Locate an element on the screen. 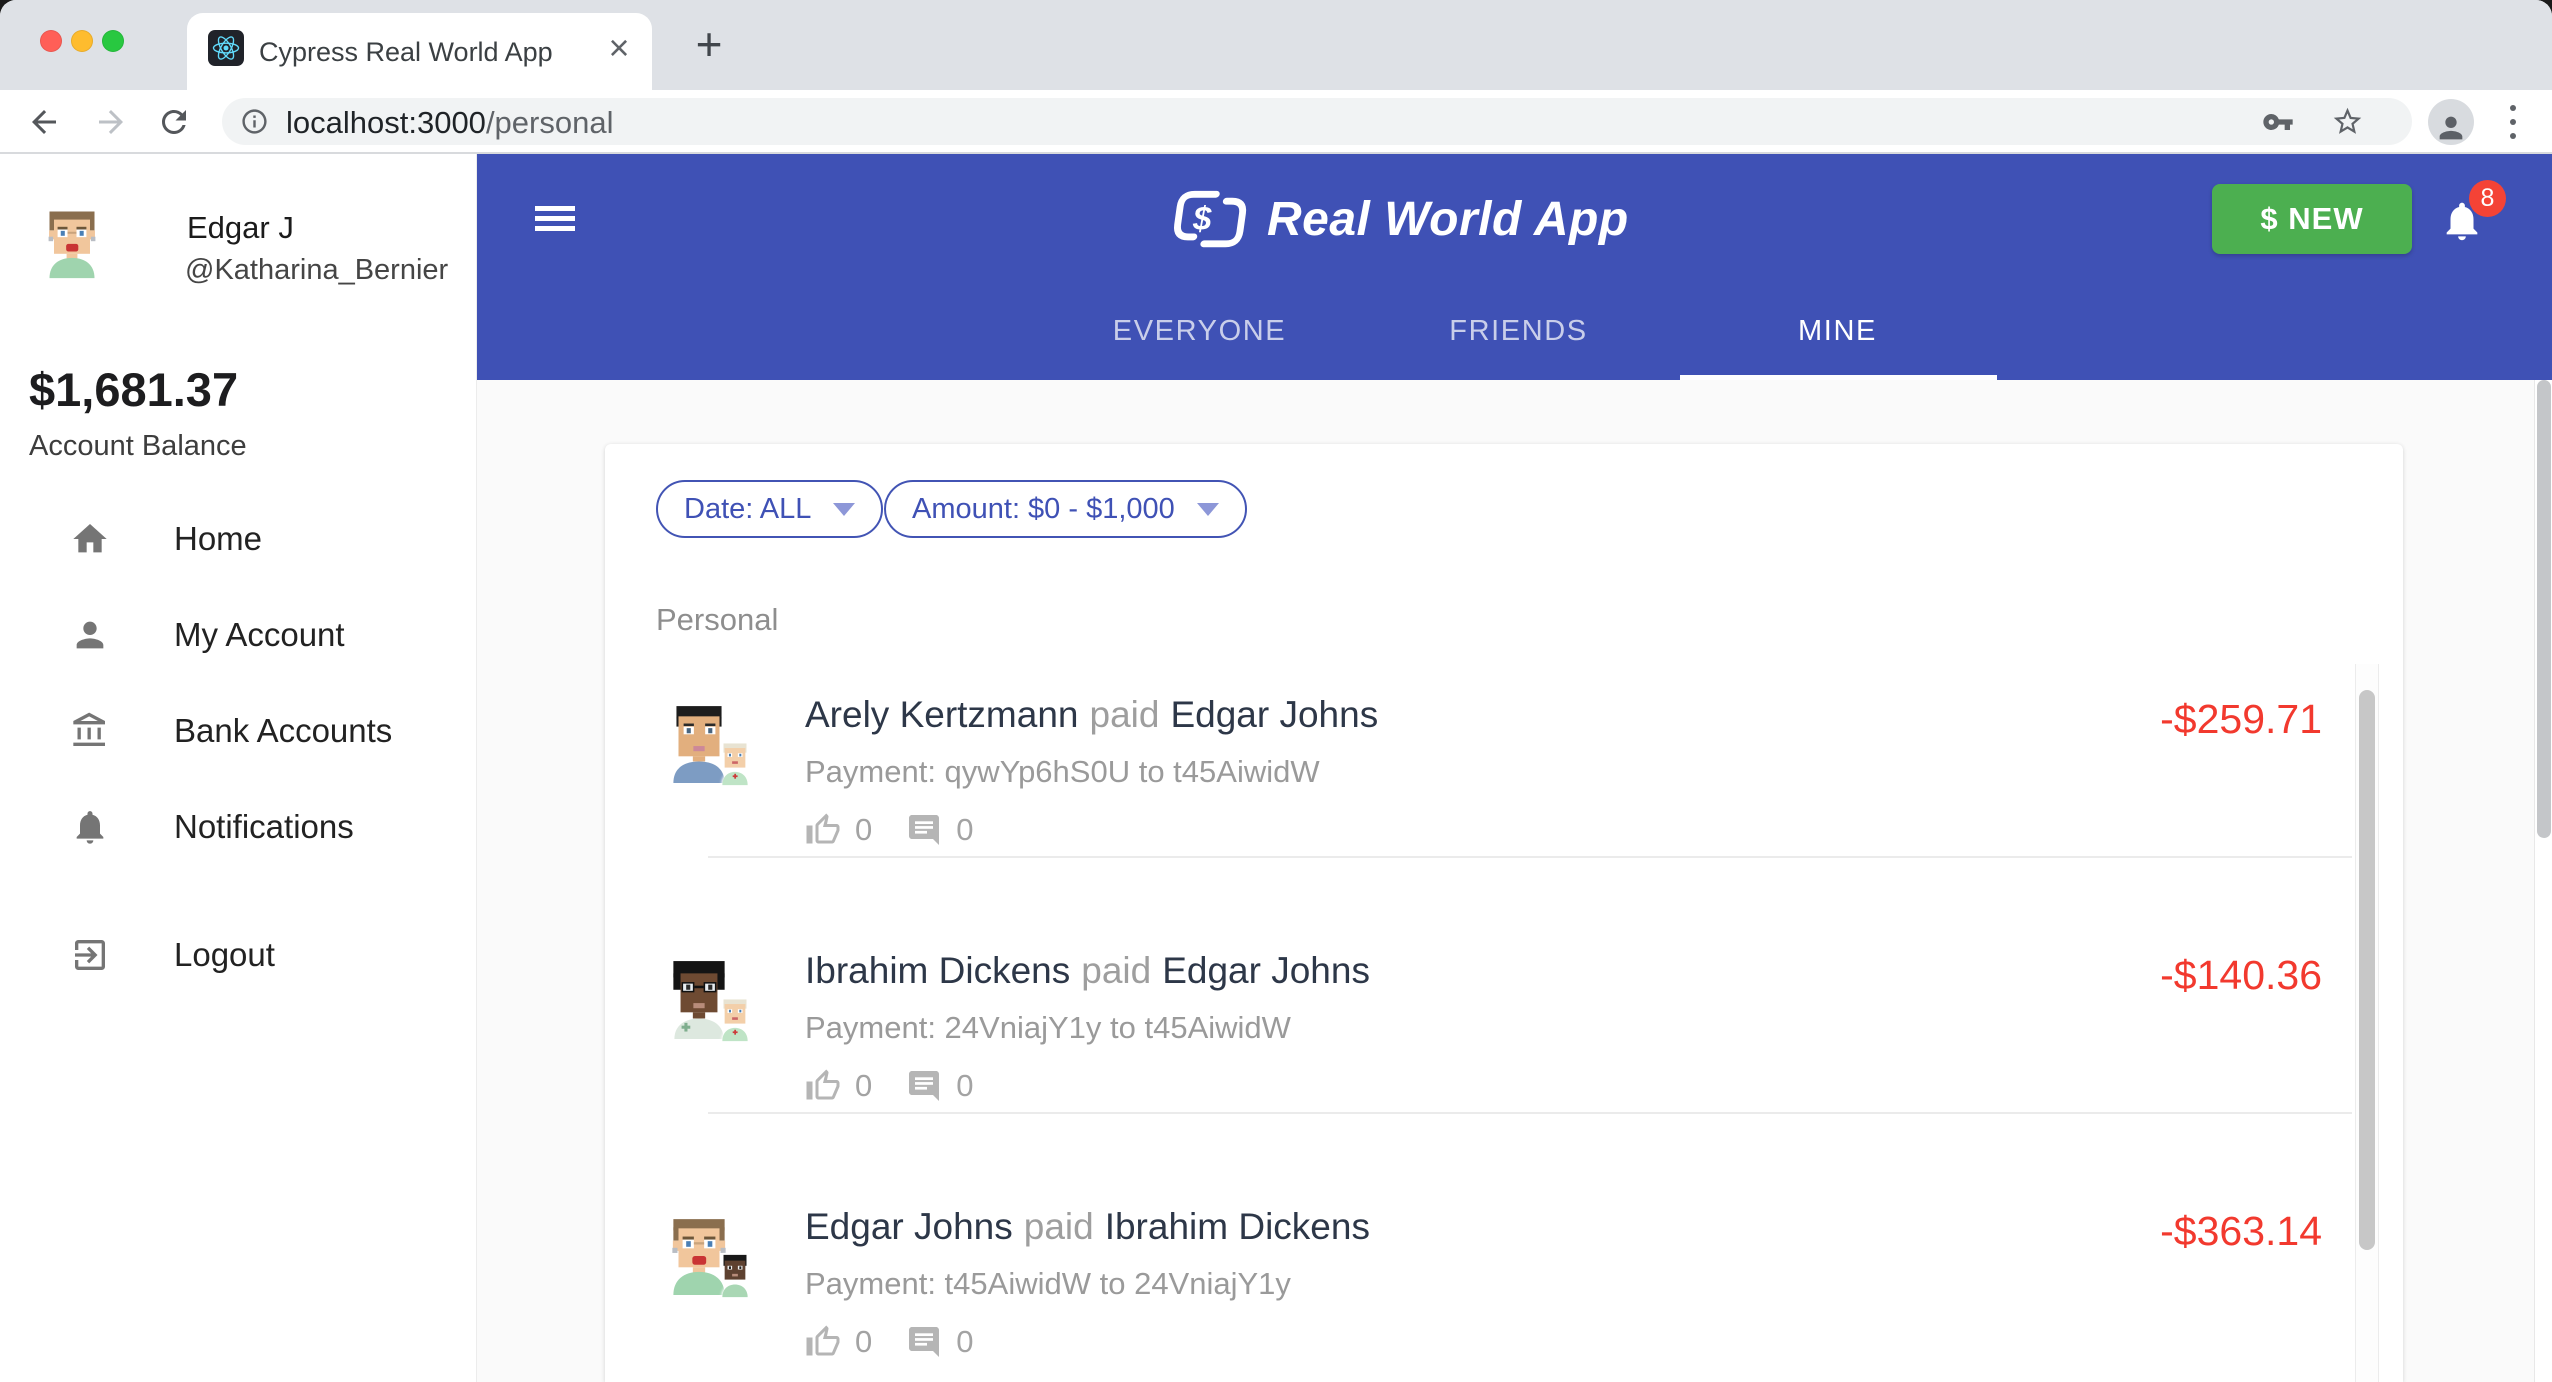 The image size is (2552, 1382). user-fullname: Edgar J is located at coordinates (240, 227).